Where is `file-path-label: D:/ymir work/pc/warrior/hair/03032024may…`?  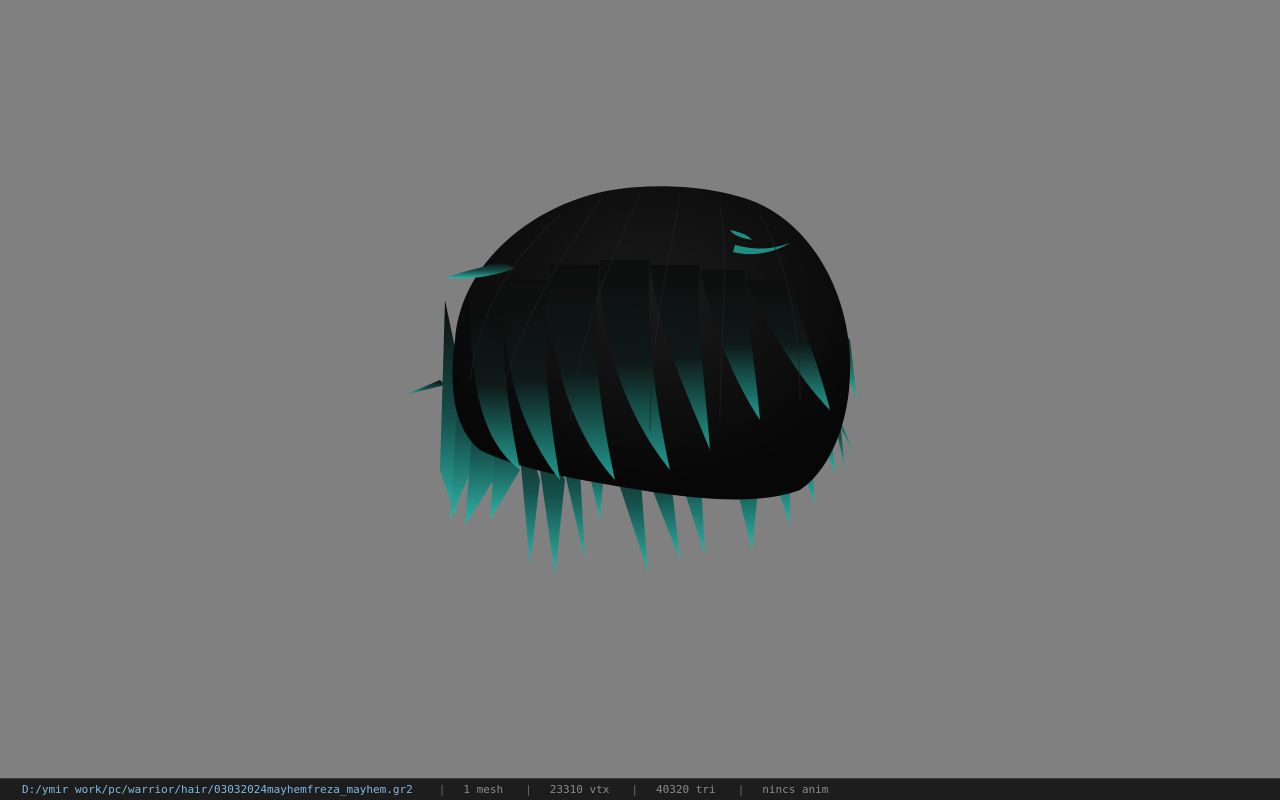 file-path-label: D:/ymir work/pc/warrior/hair/03032024may… is located at coordinates (217, 789).